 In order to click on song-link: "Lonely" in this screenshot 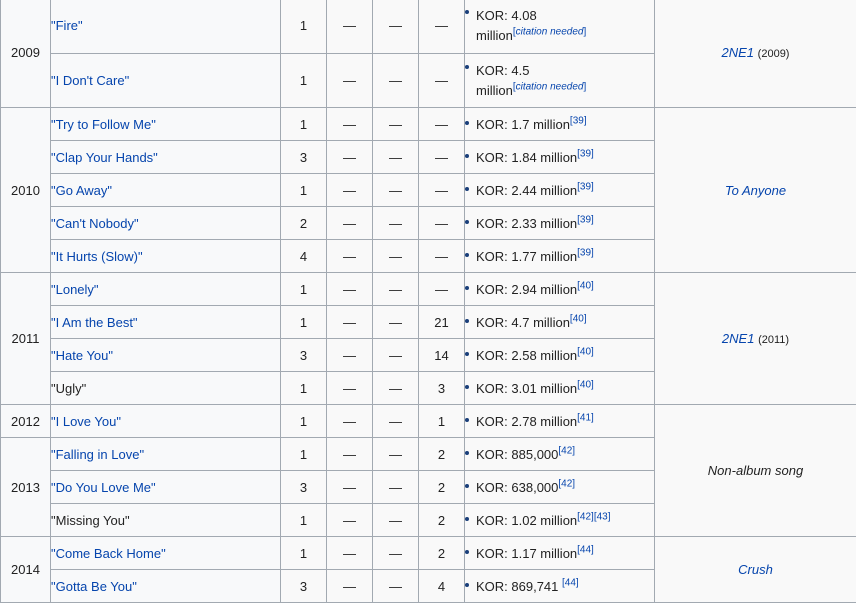, I will do `click(75, 289)`.